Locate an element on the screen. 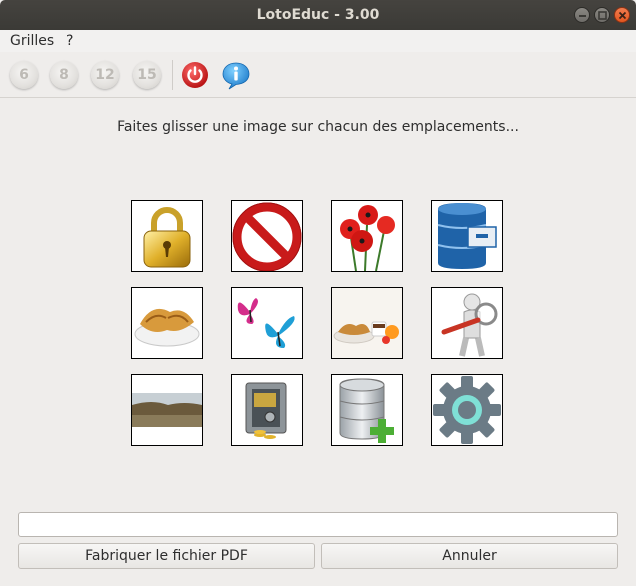 Image resolution: width=636 pixels, height=586 pixels. minimize-icon is located at coordinates (582, 15).